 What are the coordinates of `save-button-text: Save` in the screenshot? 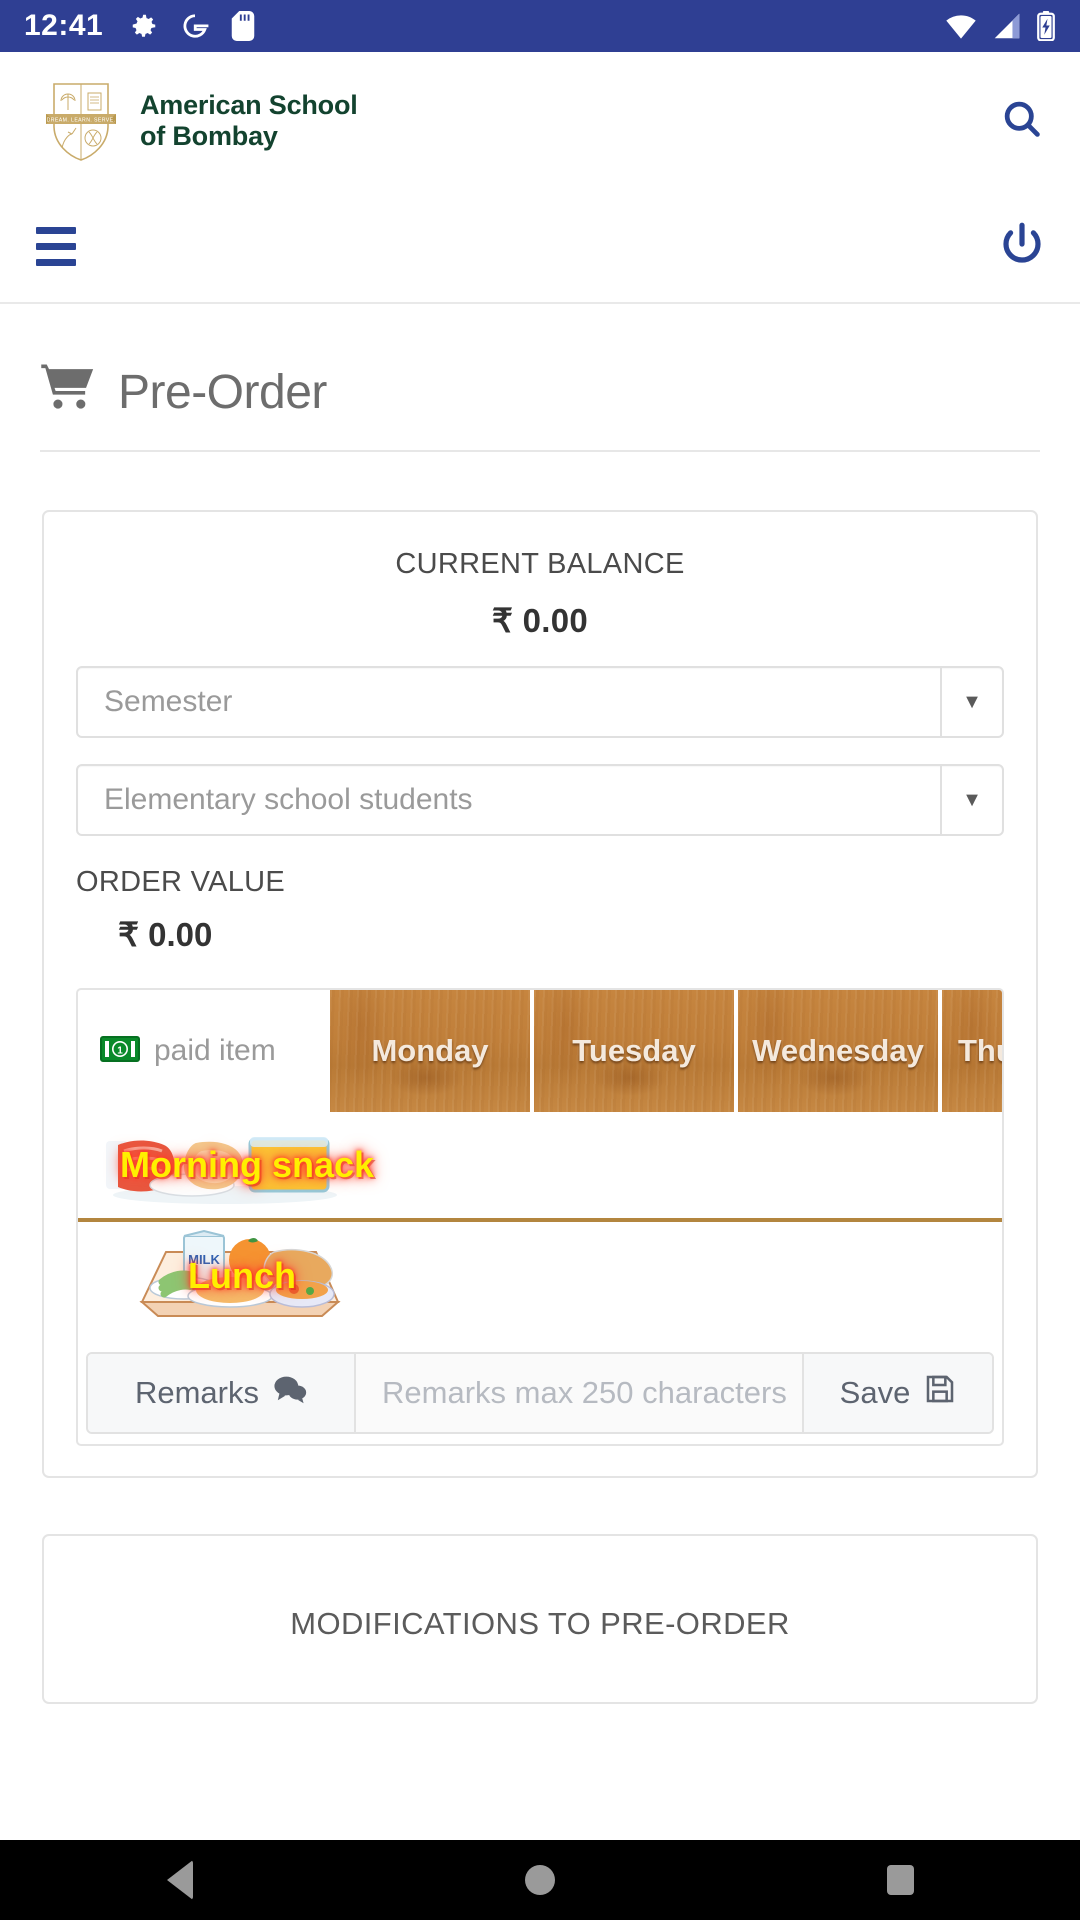 It's located at (875, 1392).